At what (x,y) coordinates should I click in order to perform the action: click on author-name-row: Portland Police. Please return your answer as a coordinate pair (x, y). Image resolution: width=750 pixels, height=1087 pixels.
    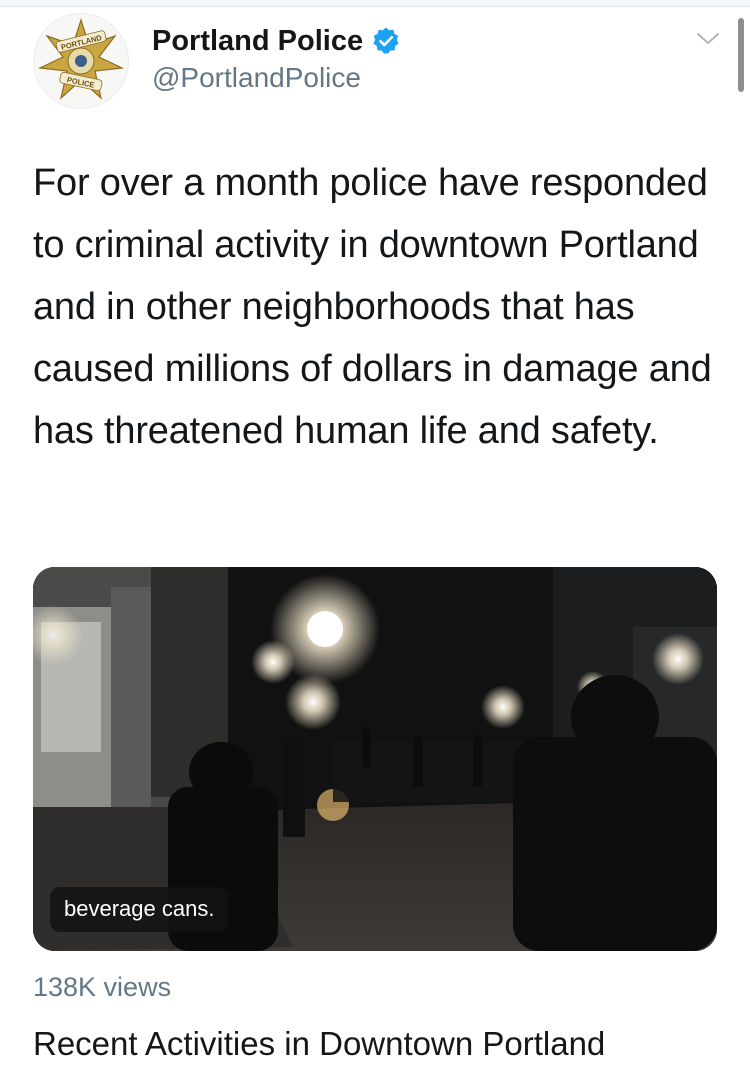
    Looking at the image, I should click on (276, 41).